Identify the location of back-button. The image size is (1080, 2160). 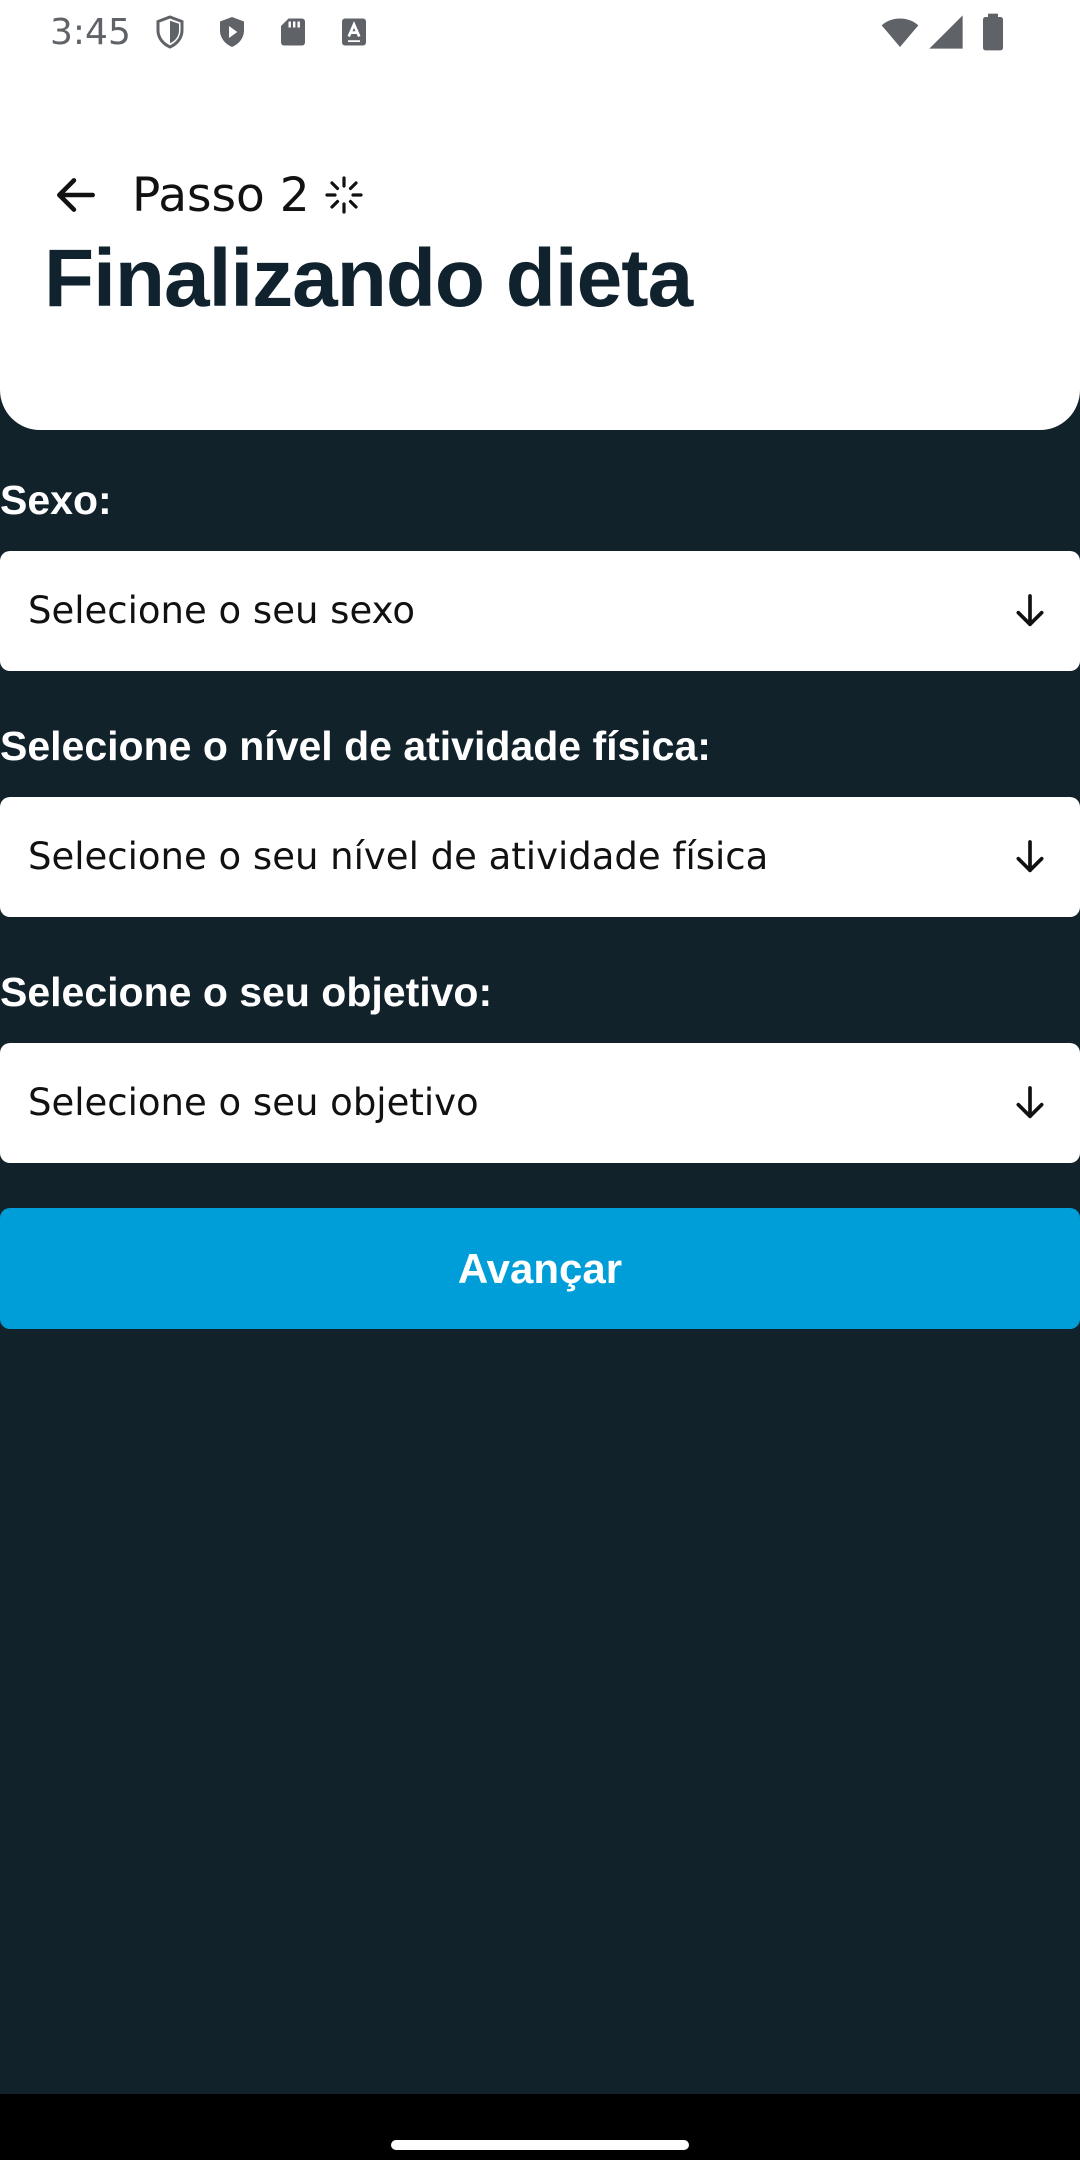
(76, 195).